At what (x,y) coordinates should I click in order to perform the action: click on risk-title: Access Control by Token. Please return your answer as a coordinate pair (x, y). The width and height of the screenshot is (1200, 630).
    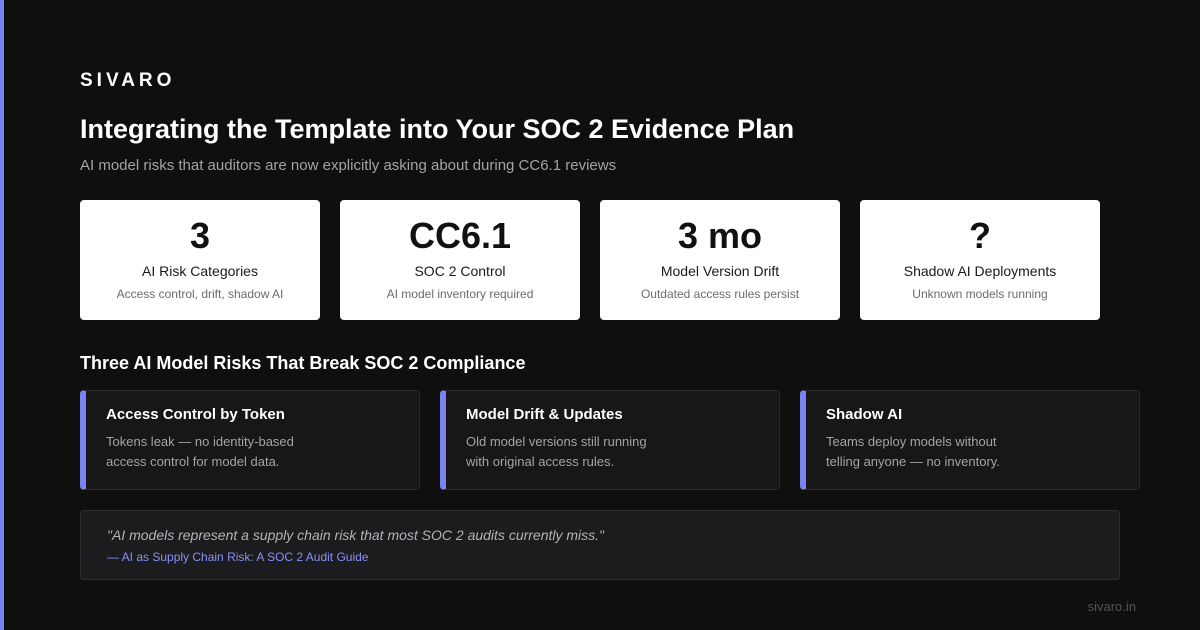
    Looking at the image, I should click on (195, 414).